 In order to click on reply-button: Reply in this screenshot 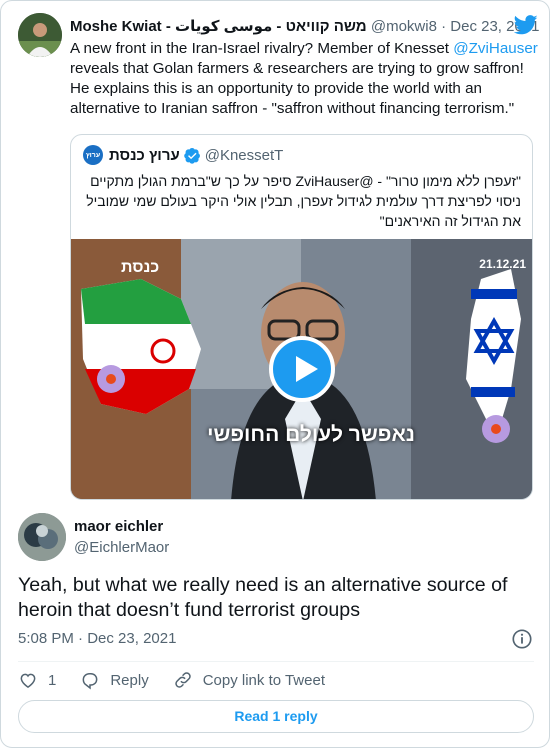, I will do `click(114, 680)`.